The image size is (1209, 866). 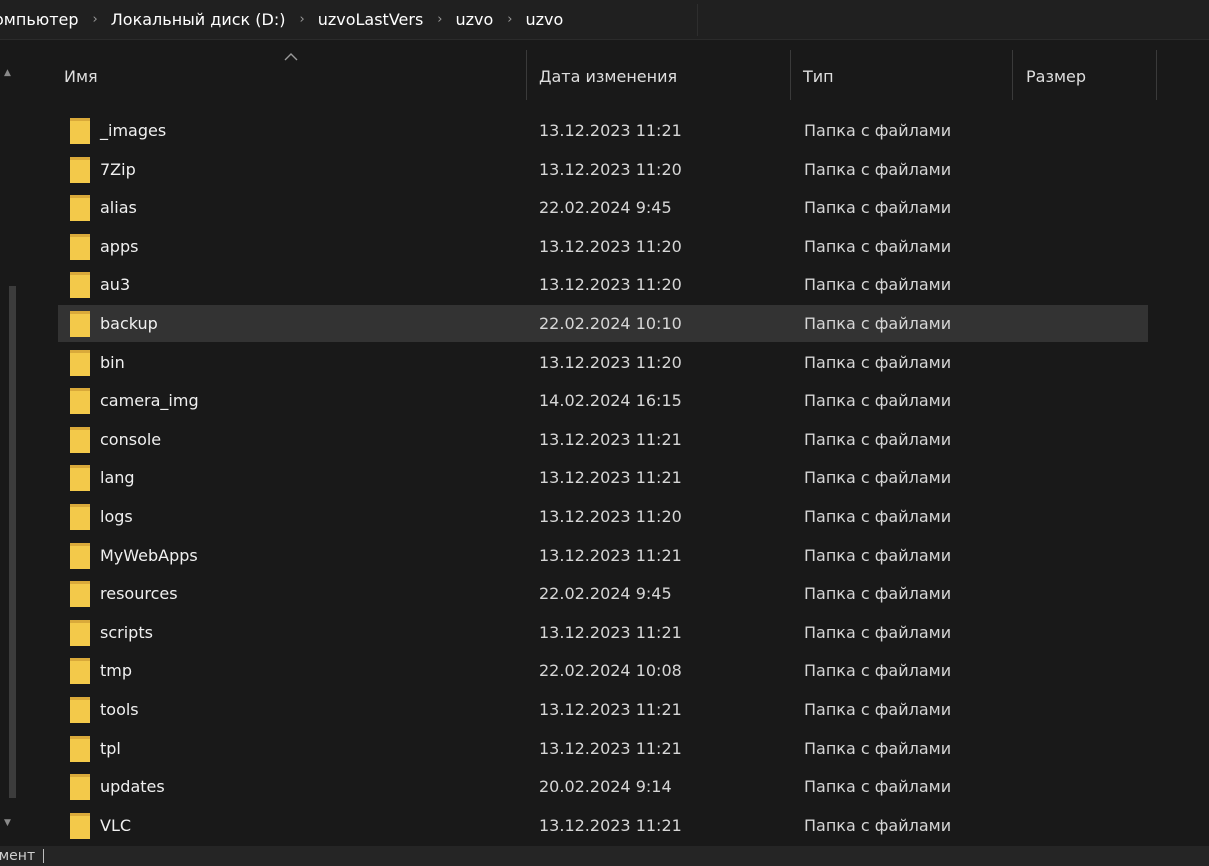 What do you see at coordinates (7, 73) in the screenshot?
I see `scroll-up-icon: ▲` at bounding box center [7, 73].